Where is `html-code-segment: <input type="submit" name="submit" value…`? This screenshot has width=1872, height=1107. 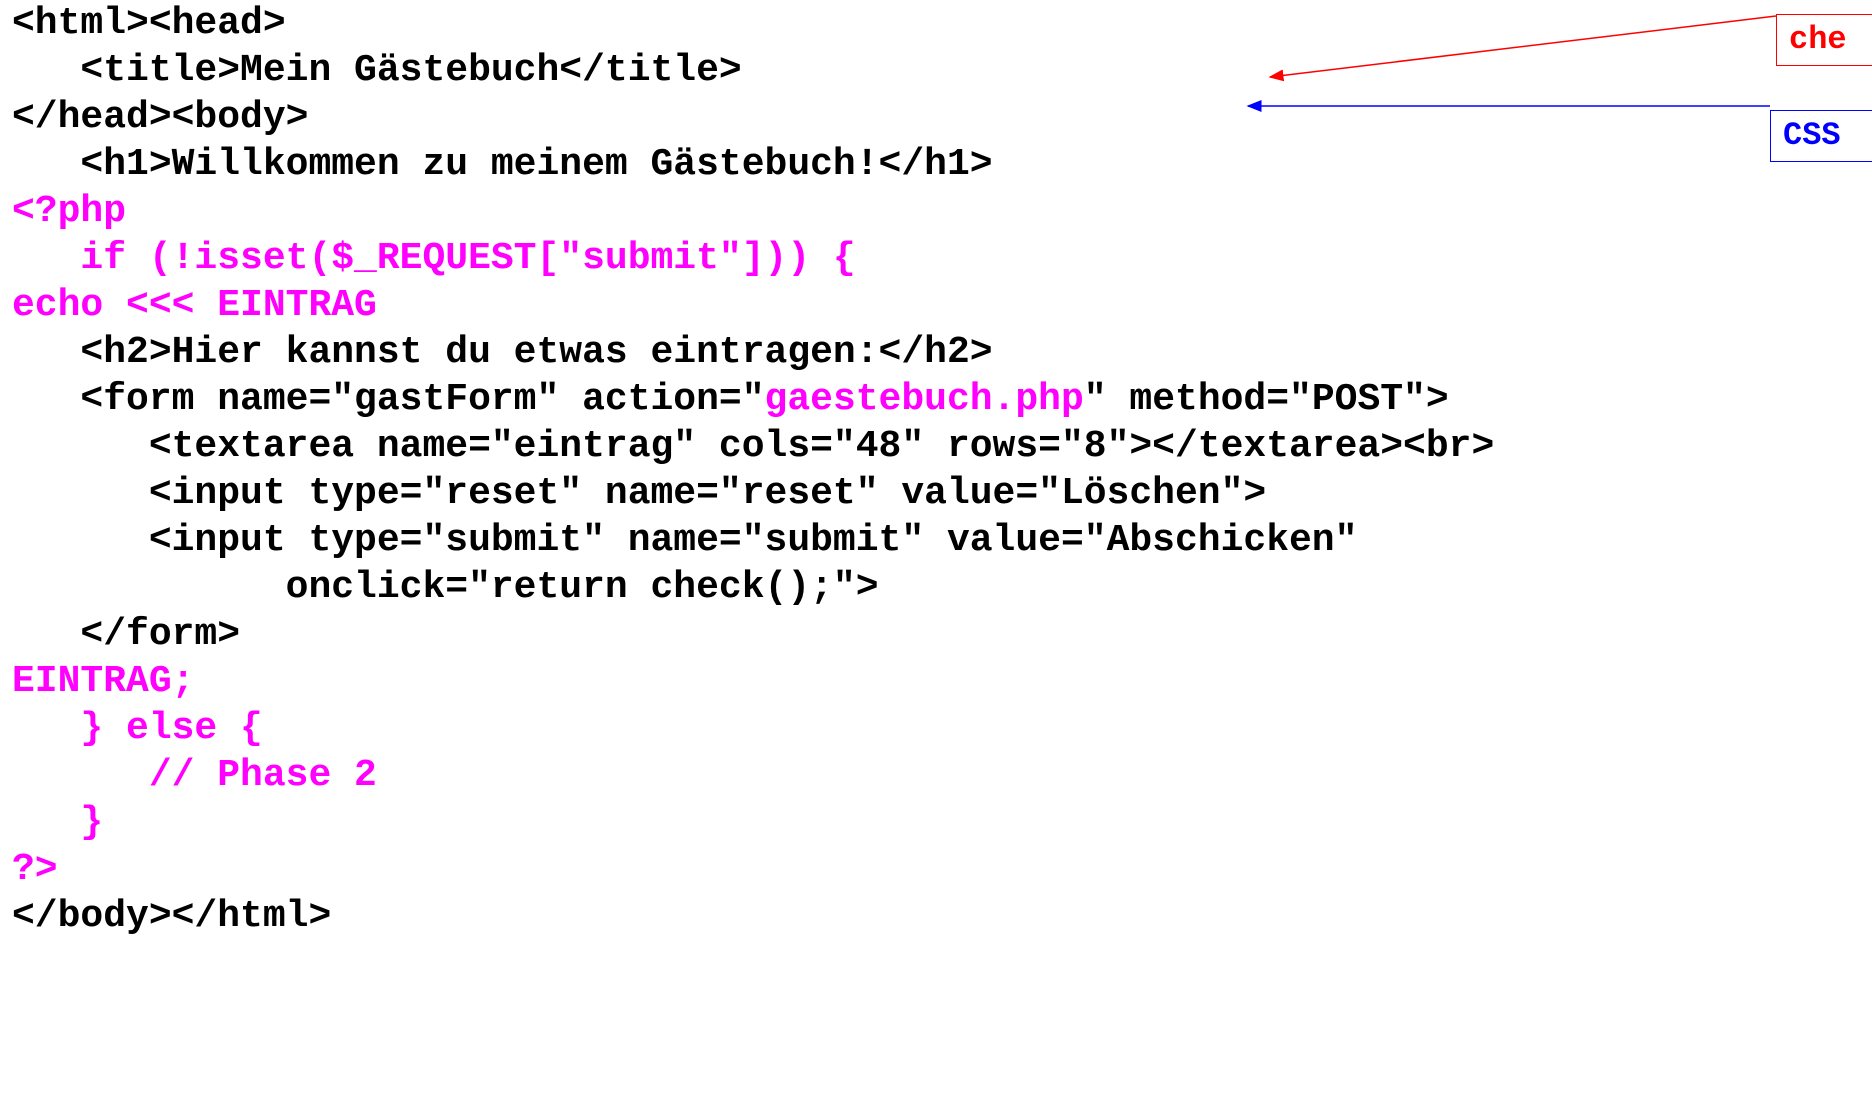 html-code-segment: <input type="submit" name="submit" value… is located at coordinates (685, 540).